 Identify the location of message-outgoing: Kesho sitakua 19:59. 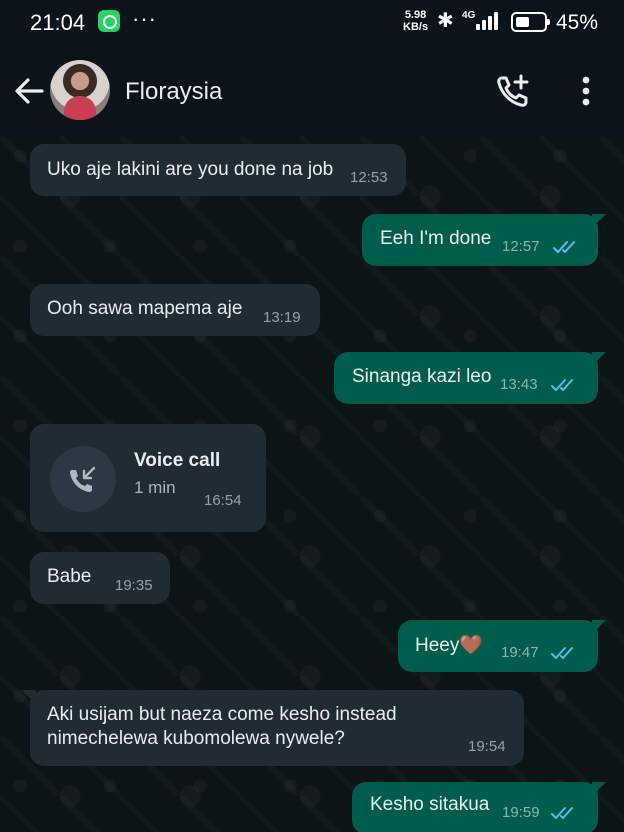
(479, 807).